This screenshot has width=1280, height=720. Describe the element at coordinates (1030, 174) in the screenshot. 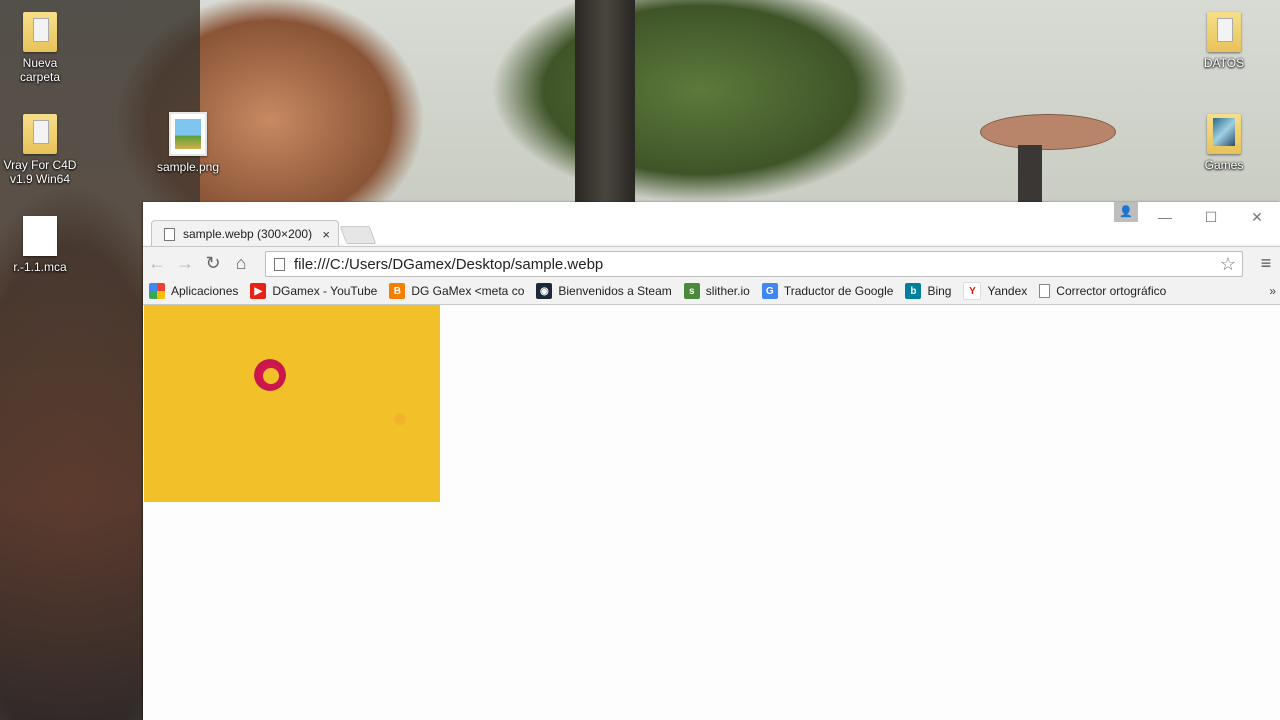

I see `wallpaper-structure-stem` at that location.